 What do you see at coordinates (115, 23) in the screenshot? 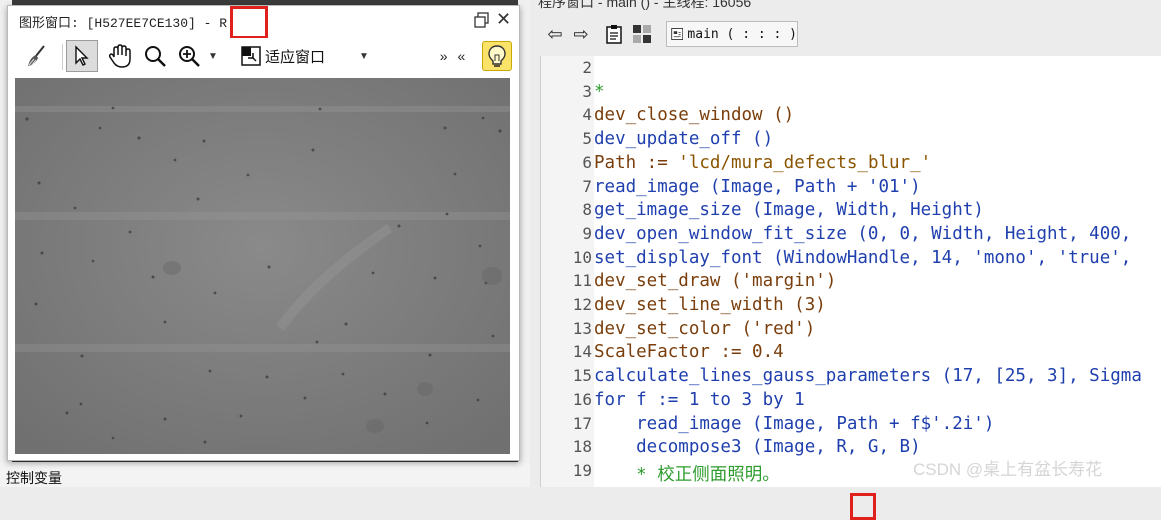
I see `graphics-window-title: 图形窗口: [H527EE7CE130] -` at bounding box center [115, 23].